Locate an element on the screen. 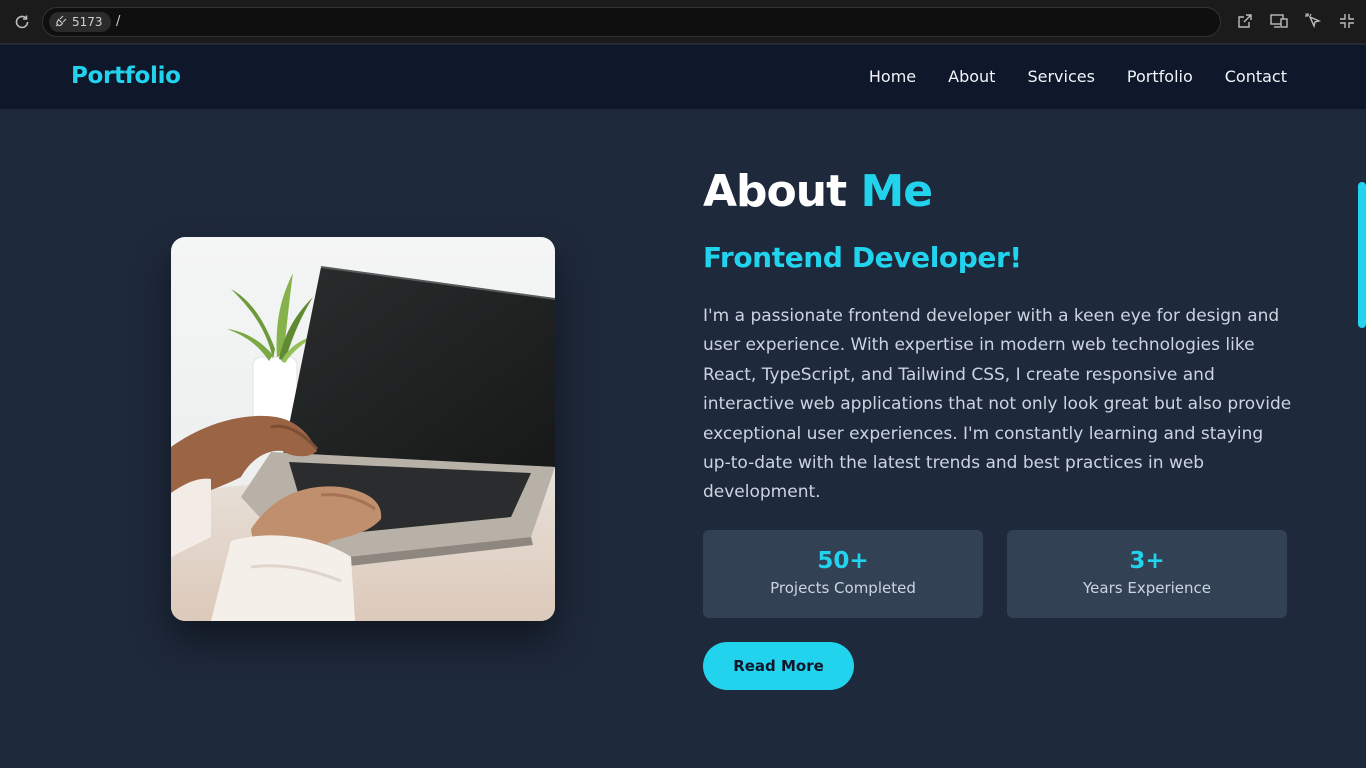  page-title: About Me is located at coordinates (818, 191).